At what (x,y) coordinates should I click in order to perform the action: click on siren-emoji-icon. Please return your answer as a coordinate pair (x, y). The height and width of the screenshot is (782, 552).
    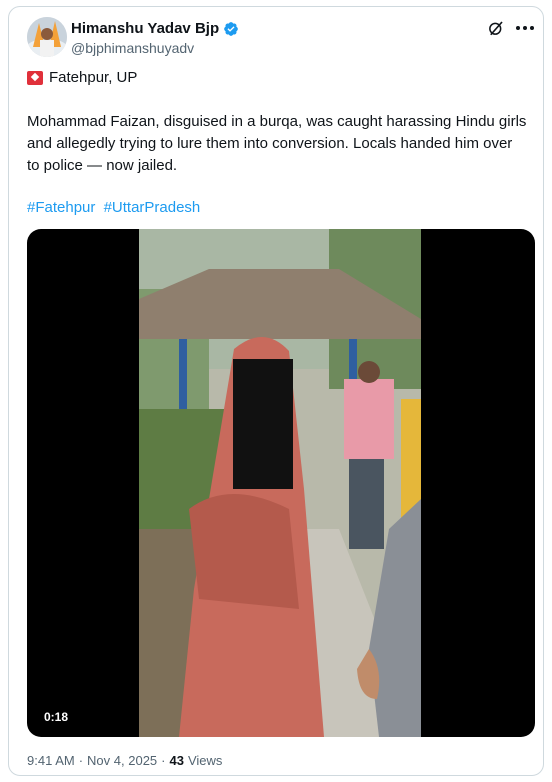
    Looking at the image, I should click on (35, 77).